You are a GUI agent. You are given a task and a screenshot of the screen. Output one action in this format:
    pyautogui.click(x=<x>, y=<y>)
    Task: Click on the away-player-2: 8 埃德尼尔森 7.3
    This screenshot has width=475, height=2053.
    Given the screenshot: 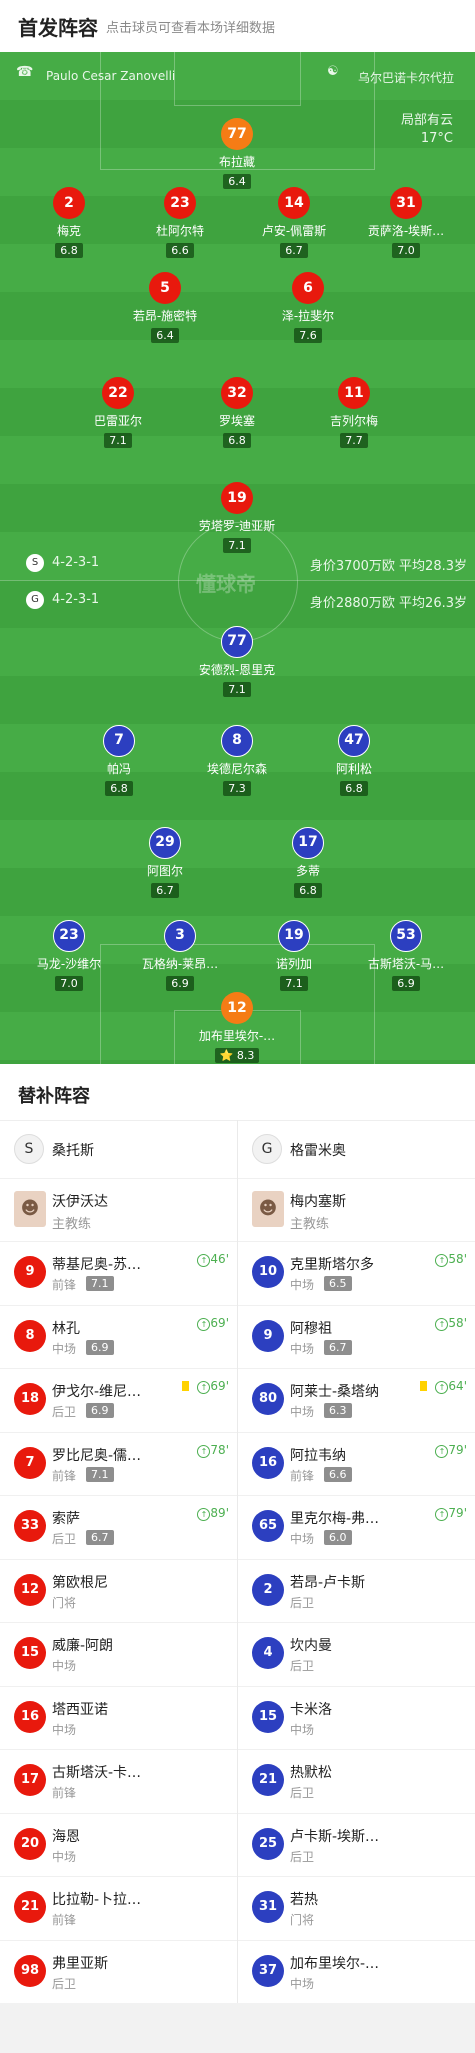 What is the action you would take?
    pyautogui.click(x=237, y=760)
    